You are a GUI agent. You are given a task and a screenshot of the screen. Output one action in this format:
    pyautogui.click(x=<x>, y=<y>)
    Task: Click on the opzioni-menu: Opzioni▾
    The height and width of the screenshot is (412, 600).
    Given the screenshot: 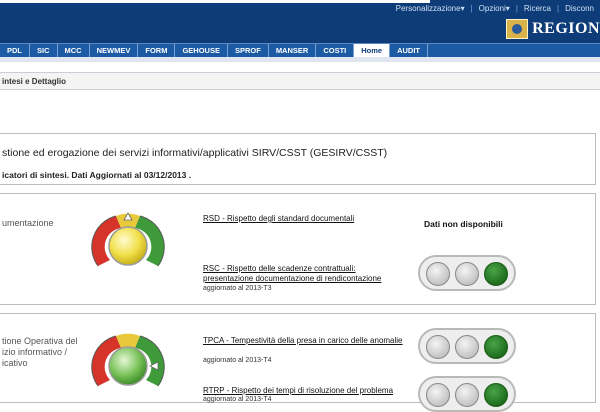 What is the action you would take?
    pyautogui.click(x=494, y=8)
    